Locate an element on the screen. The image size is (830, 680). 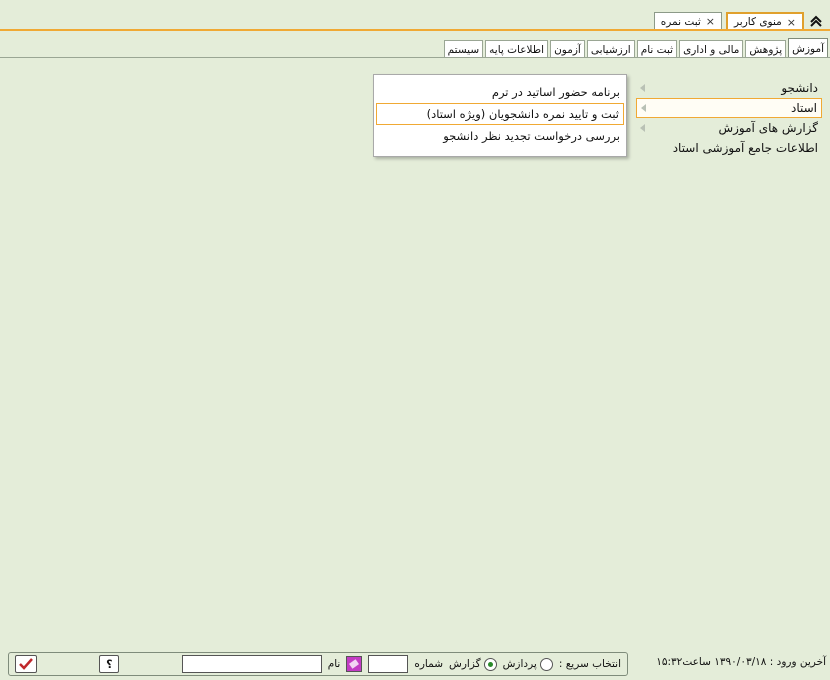
nav-item-professor: استاد is located at coordinates (729, 108).